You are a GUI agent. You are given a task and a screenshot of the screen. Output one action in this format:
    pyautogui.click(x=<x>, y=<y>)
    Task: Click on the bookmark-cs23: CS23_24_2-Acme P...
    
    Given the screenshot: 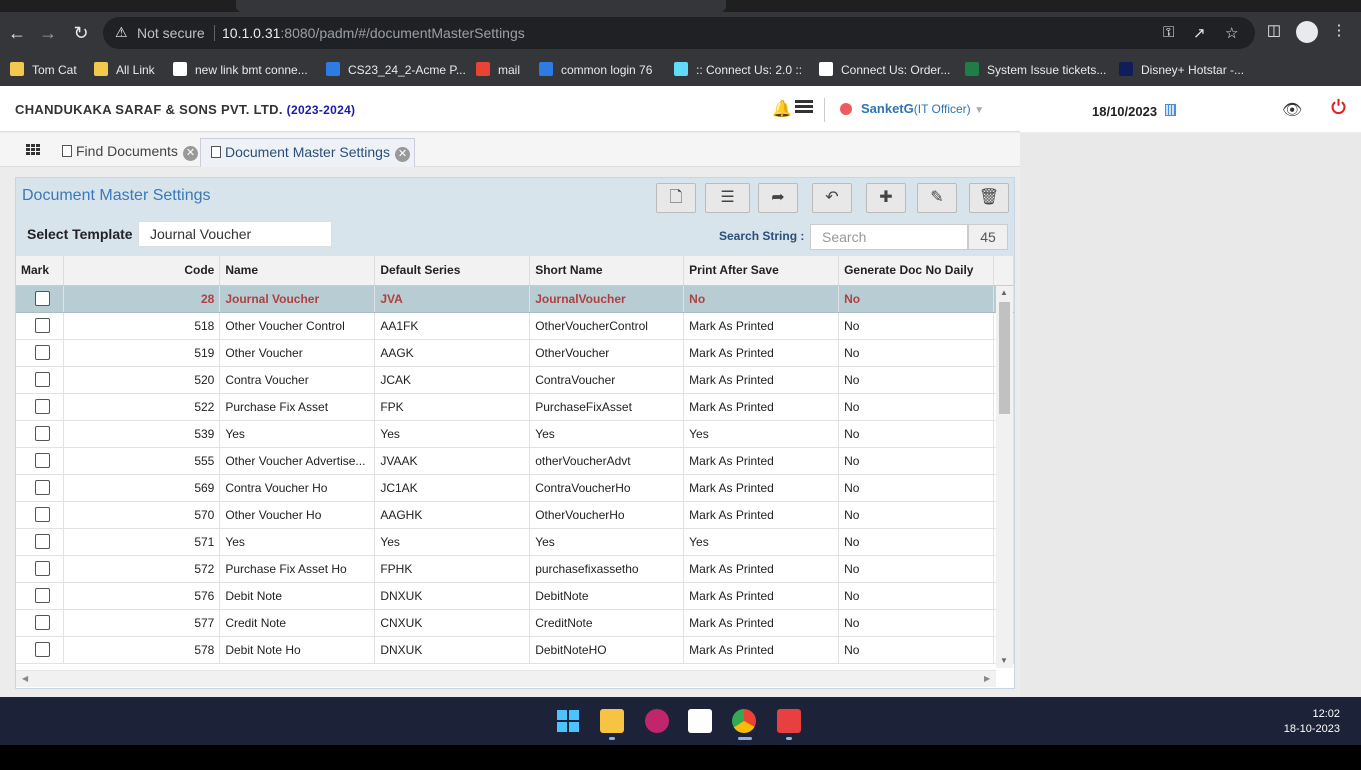 What is the action you would take?
    pyautogui.click(x=396, y=70)
    